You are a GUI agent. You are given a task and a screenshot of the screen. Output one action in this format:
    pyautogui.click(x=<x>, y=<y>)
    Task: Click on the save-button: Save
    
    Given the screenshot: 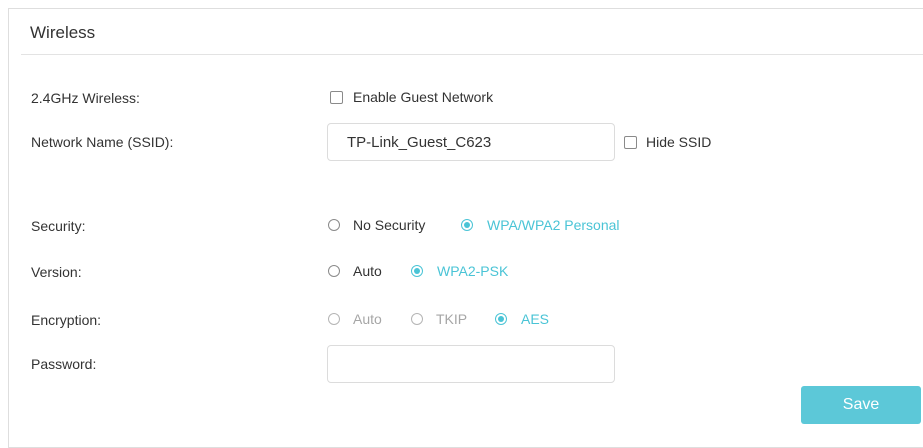 What is the action you would take?
    pyautogui.click(x=861, y=405)
    